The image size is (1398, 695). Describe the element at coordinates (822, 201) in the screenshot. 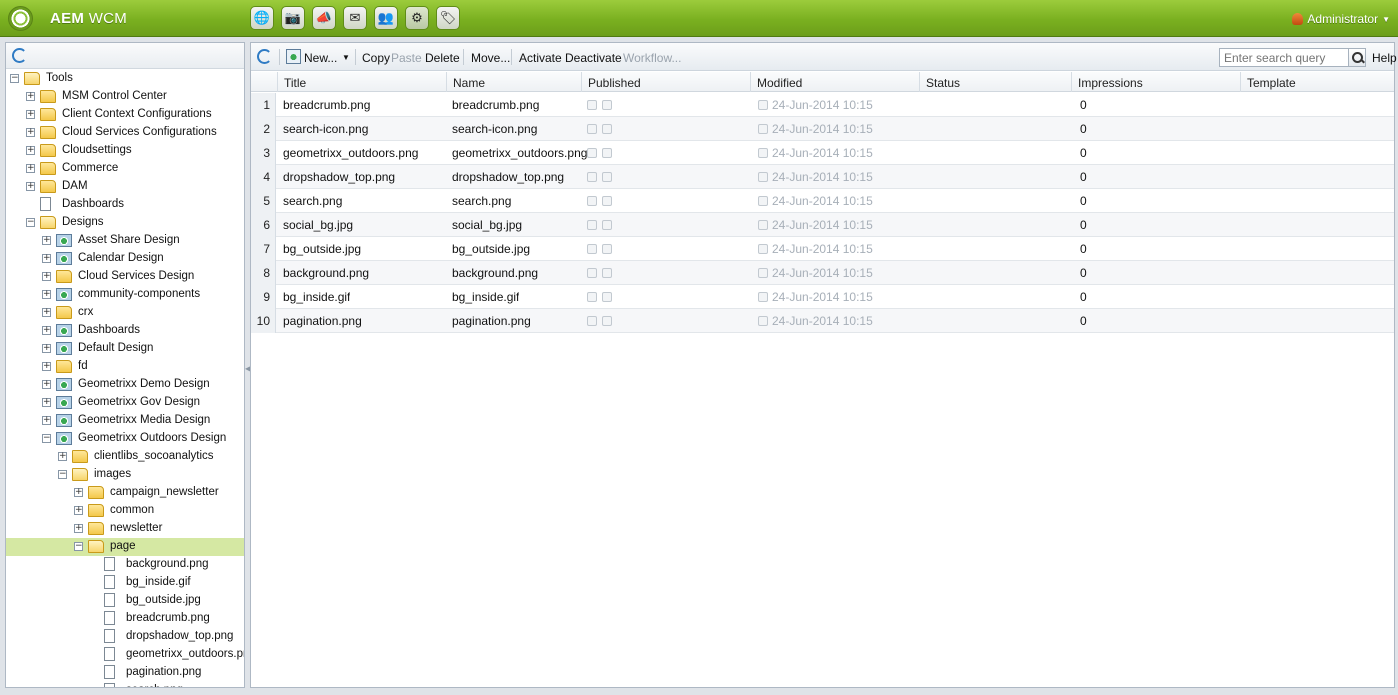

I see `table-row: 5 search.png search.png 24-Jun-2014 10:15 0` at that location.